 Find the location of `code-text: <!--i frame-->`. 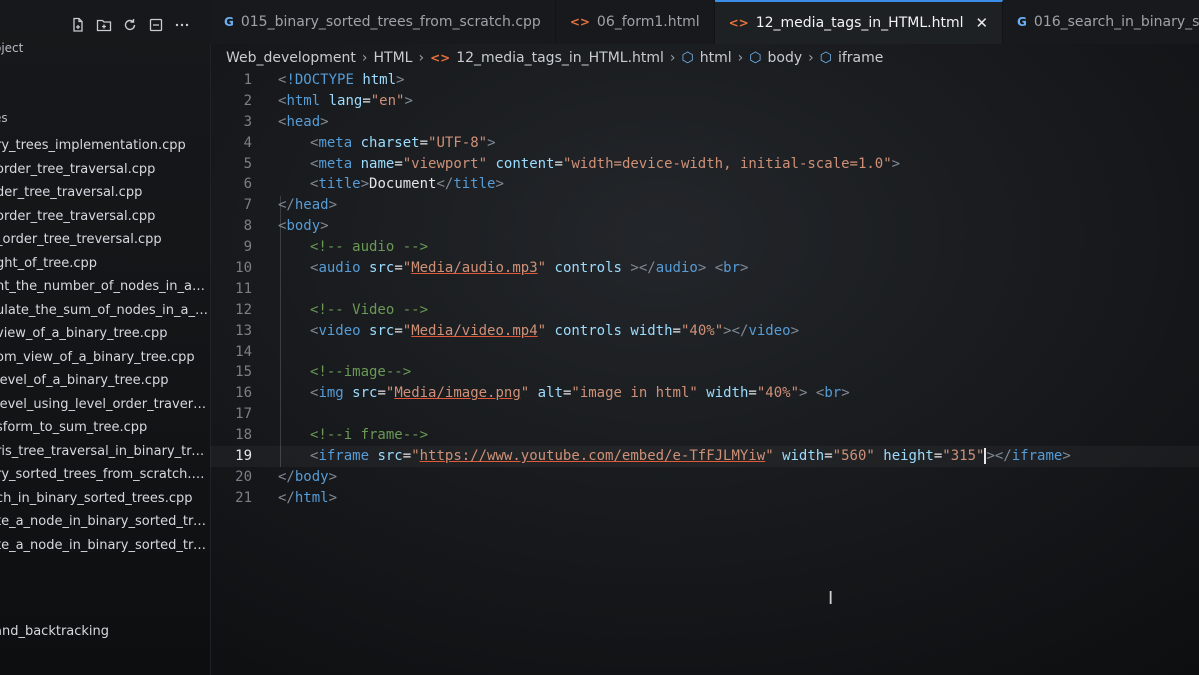

code-text: <!--i frame--> is located at coordinates (369, 435).